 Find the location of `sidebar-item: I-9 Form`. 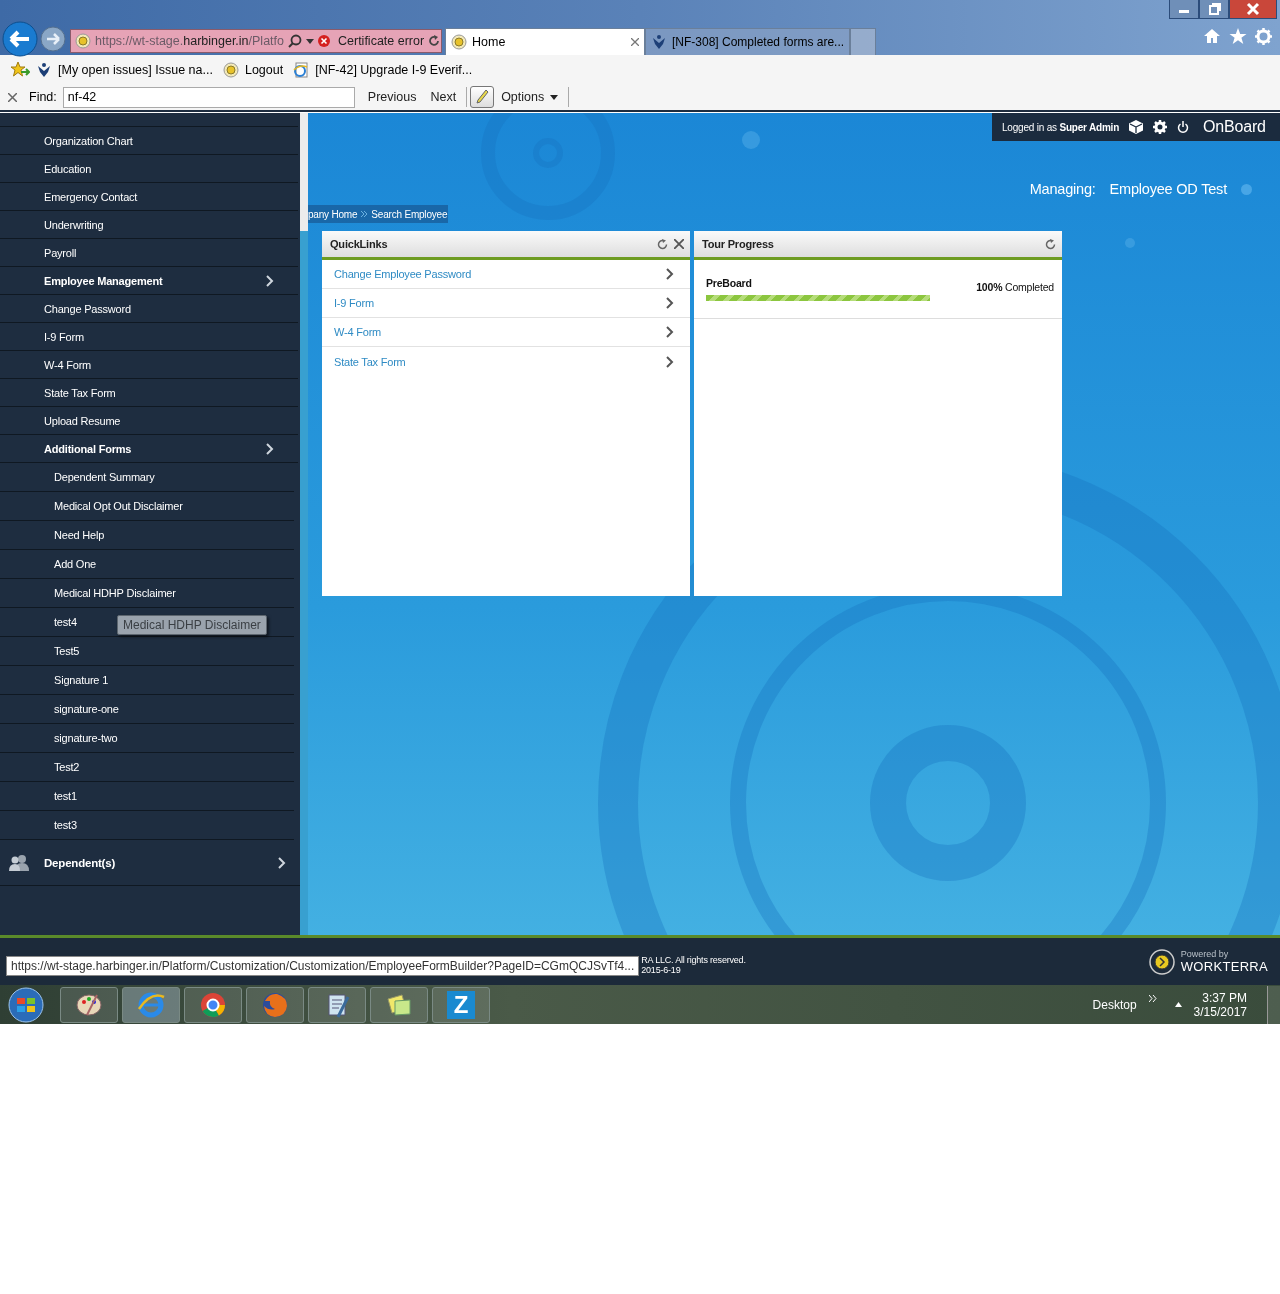

sidebar-item: I-9 Form is located at coordinates (149, 337).